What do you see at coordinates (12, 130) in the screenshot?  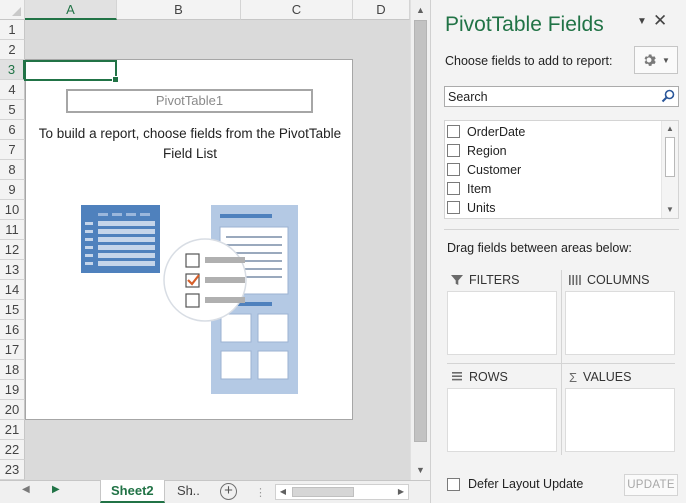 I see `row-header-6: 6` at bounding box center [12, 130].